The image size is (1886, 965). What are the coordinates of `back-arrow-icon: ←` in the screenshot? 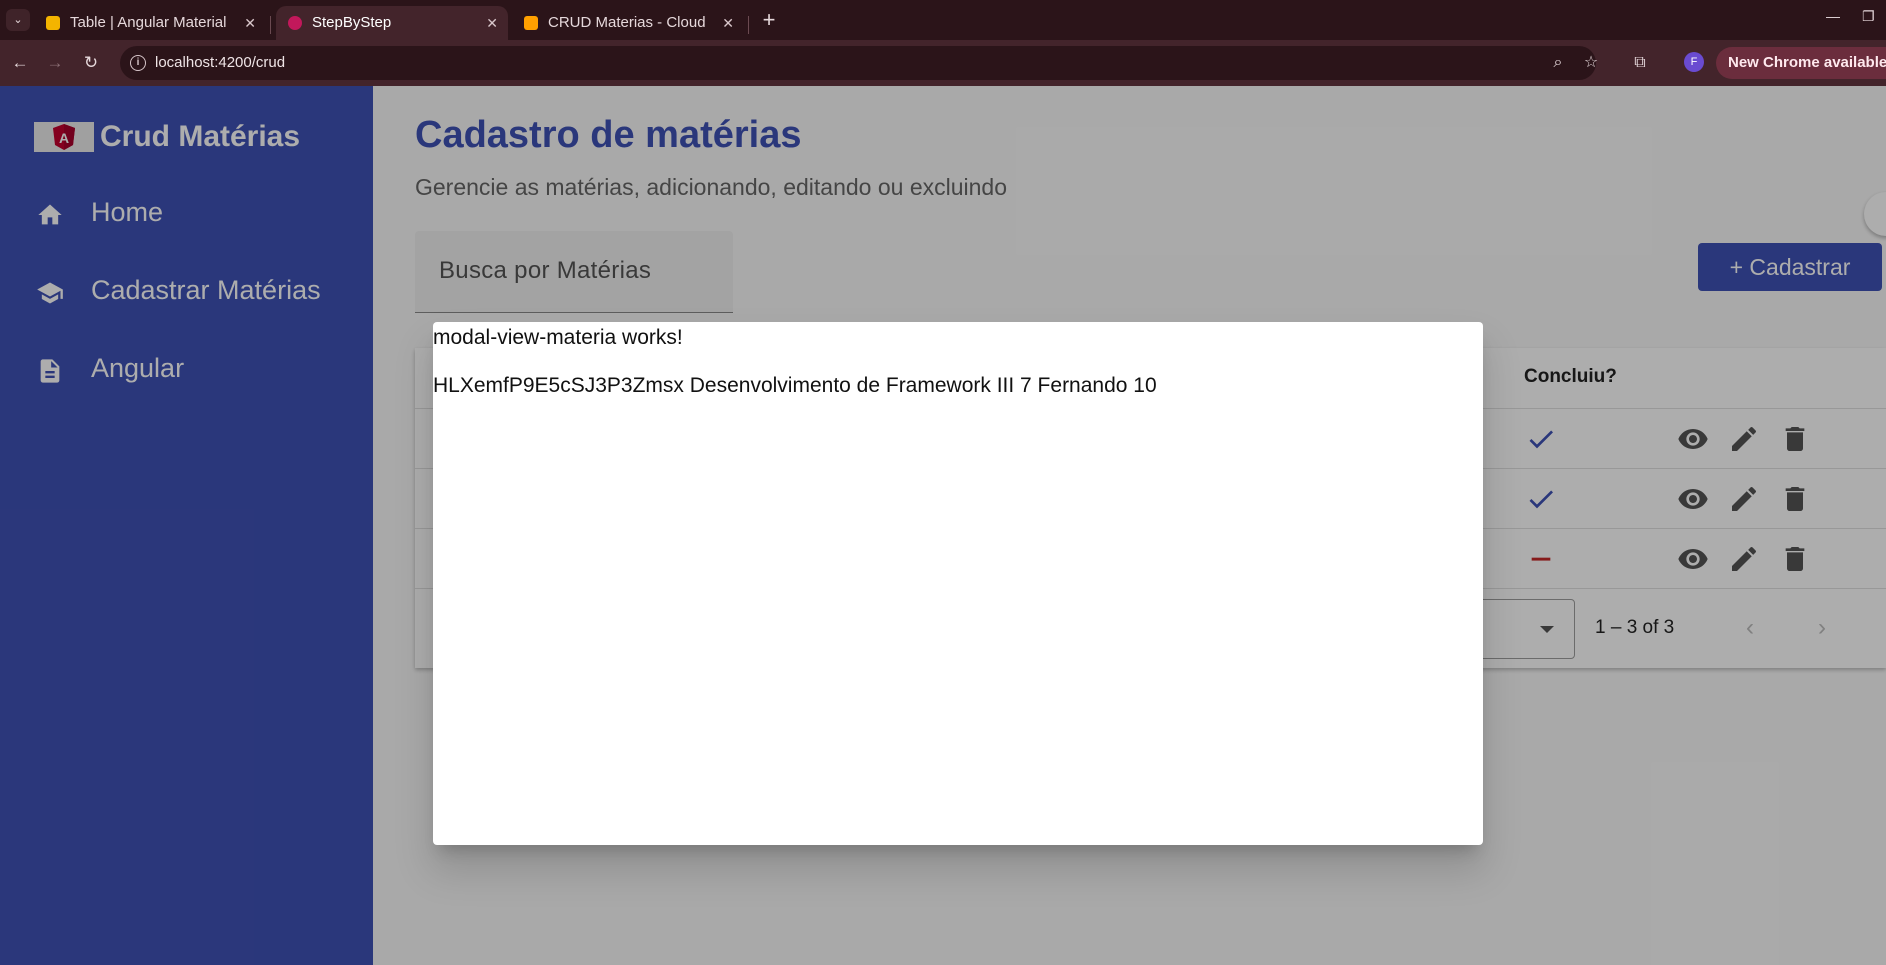 It's located at (20, 63).